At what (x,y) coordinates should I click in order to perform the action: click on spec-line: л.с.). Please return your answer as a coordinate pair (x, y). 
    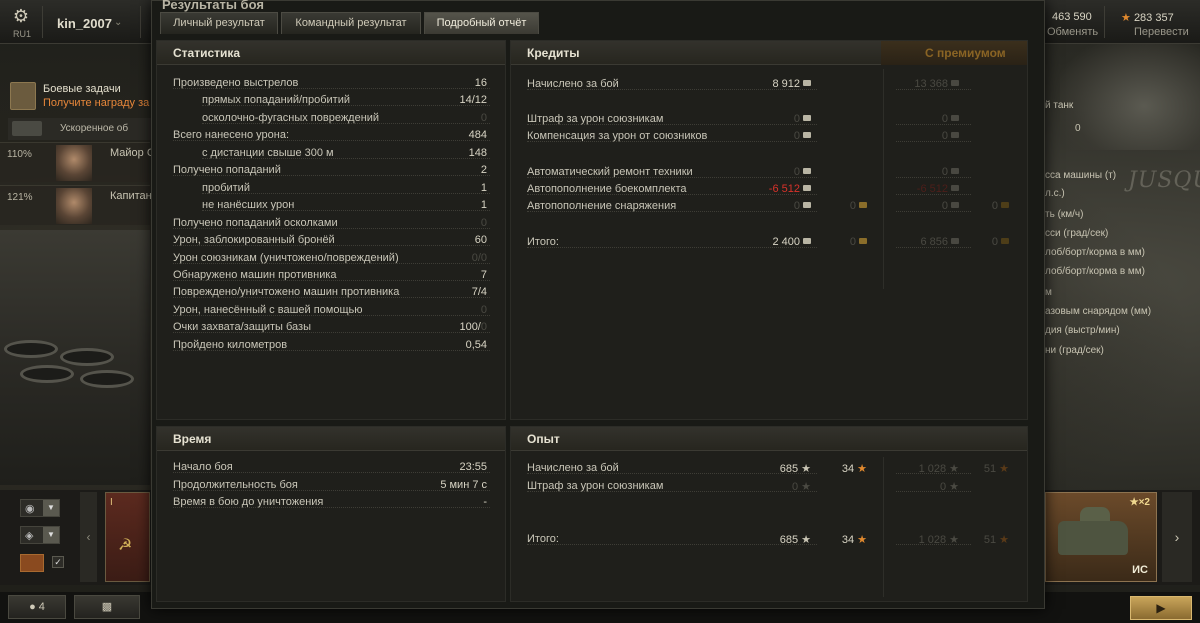
    Looking at the image, I should click on (1055, 193).